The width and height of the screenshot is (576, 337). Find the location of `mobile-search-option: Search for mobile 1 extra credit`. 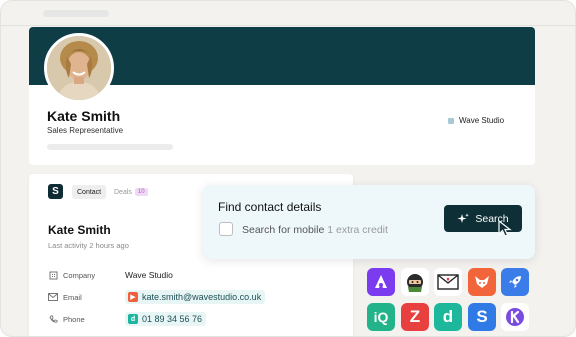

mobile-search-option: Search for mobile 1 extra credit is located at coordinates (315, 230).